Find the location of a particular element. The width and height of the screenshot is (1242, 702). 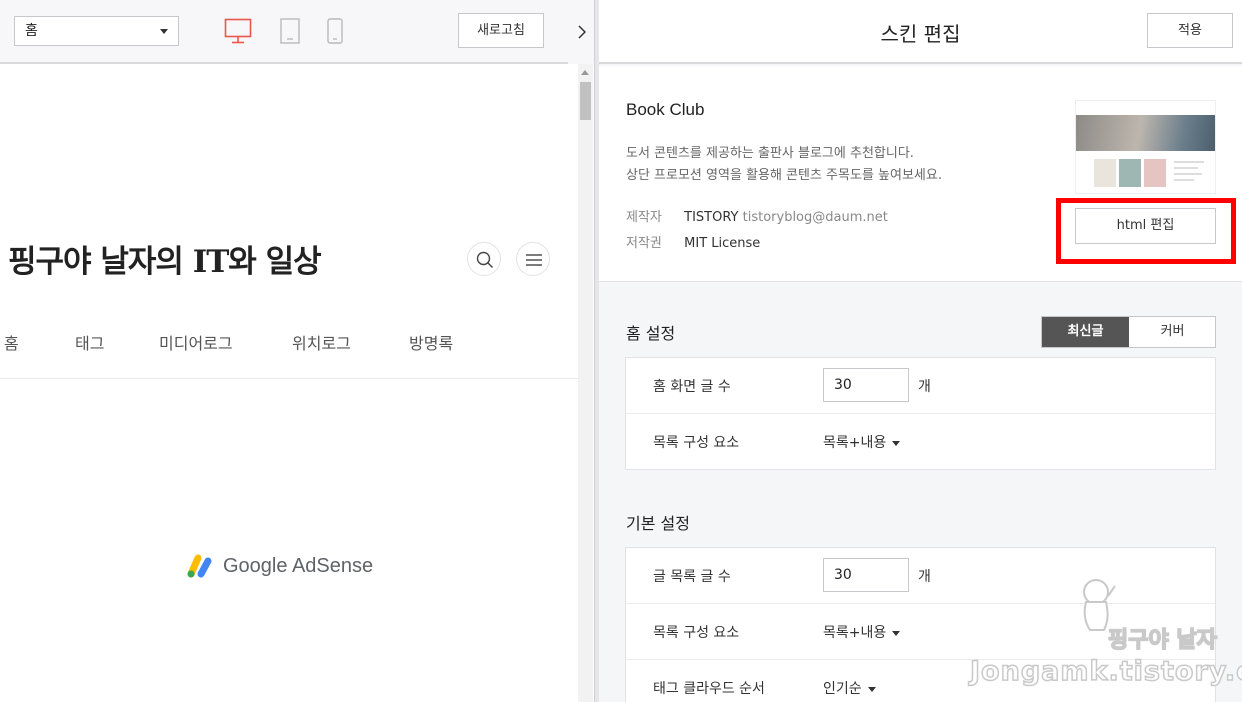

list-post-count-label: 글 목록 글 수 is located at coordinates (692, 577).